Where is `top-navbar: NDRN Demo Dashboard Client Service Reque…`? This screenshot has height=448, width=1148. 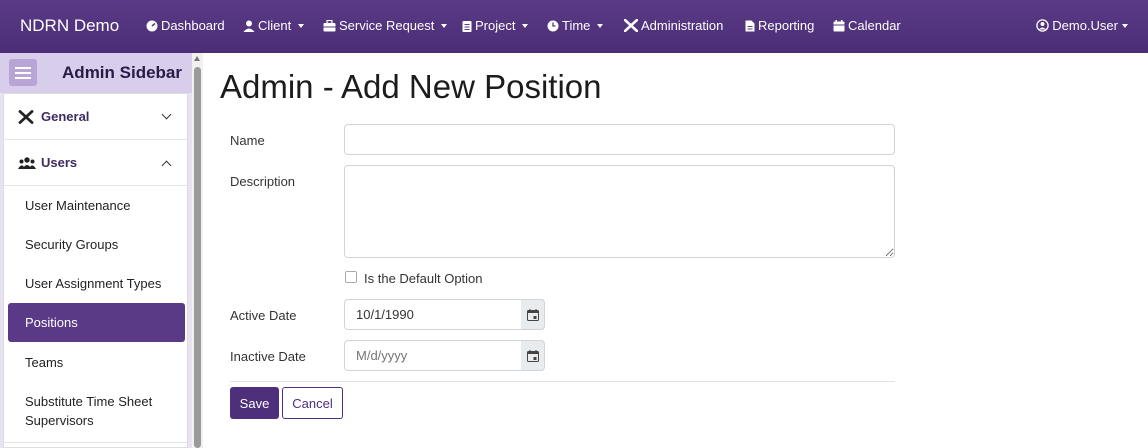
top-navbar: NDRN Demo Dashboard Client Service Reque… is located at coordinates (574, 26).